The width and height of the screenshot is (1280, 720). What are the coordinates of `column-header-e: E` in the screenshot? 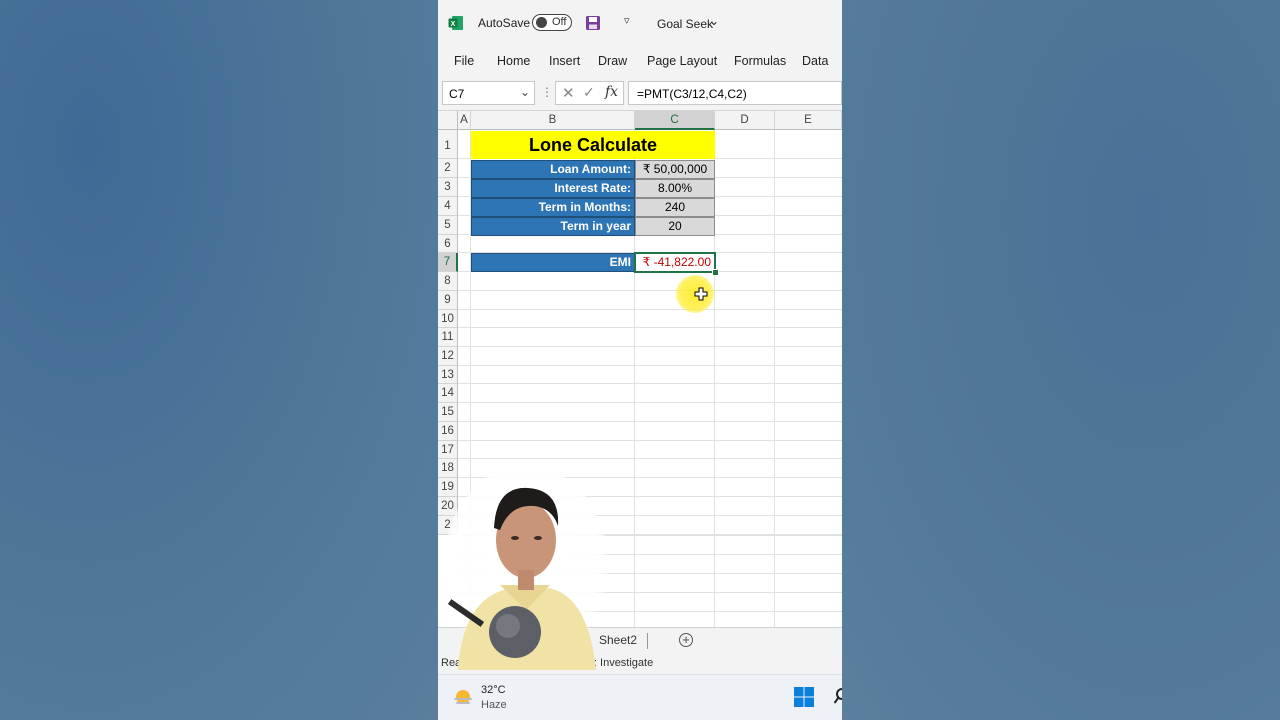 It's located at (808, 120).